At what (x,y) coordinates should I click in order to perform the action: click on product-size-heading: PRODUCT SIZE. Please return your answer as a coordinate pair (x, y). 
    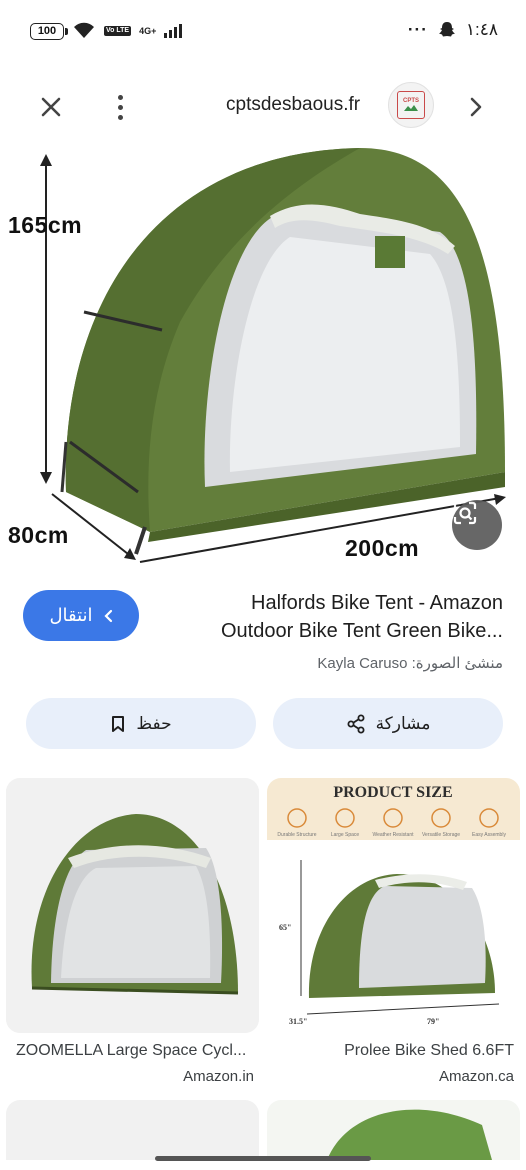
    Looking at the image, I should click on (392, 792).